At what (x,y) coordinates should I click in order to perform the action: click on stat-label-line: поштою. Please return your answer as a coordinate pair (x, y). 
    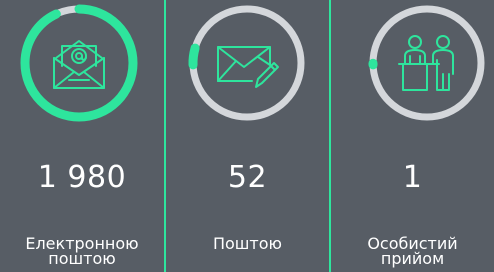
    Looking at the image, I should click on (82, 258).